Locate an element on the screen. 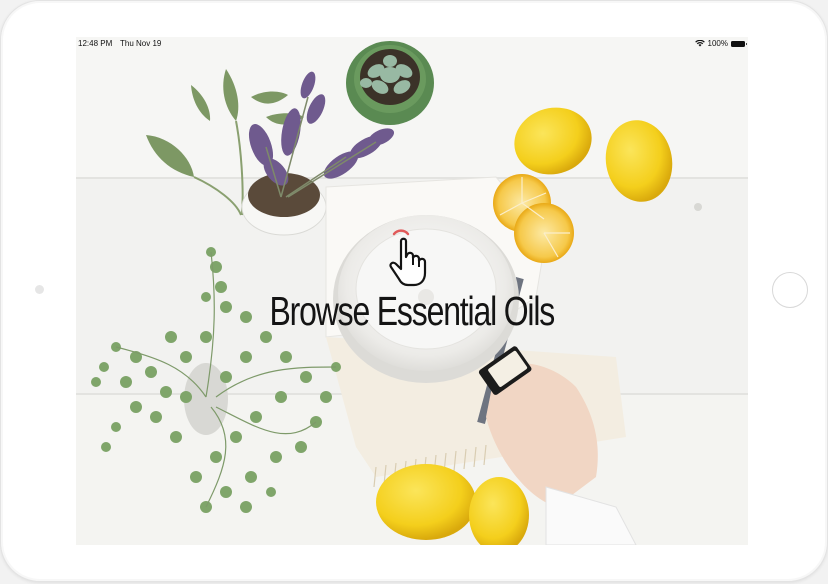 The height and width of the screenshot is (584, 828). battery-icon is located at coordinates (739, 43).